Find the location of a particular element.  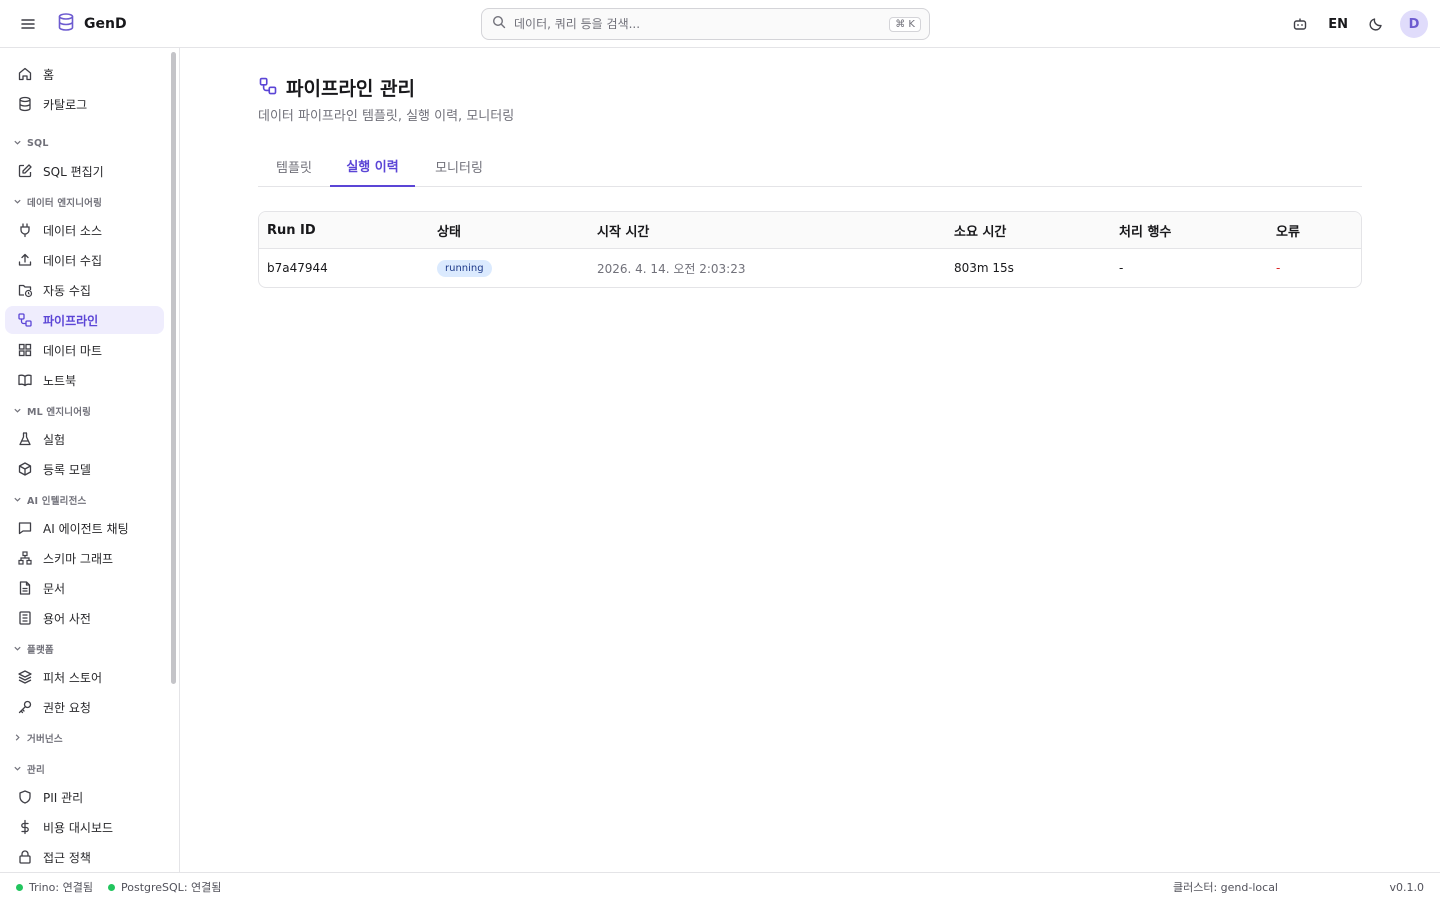

version: v0.1.0 is located at coordinates (1407, 887).